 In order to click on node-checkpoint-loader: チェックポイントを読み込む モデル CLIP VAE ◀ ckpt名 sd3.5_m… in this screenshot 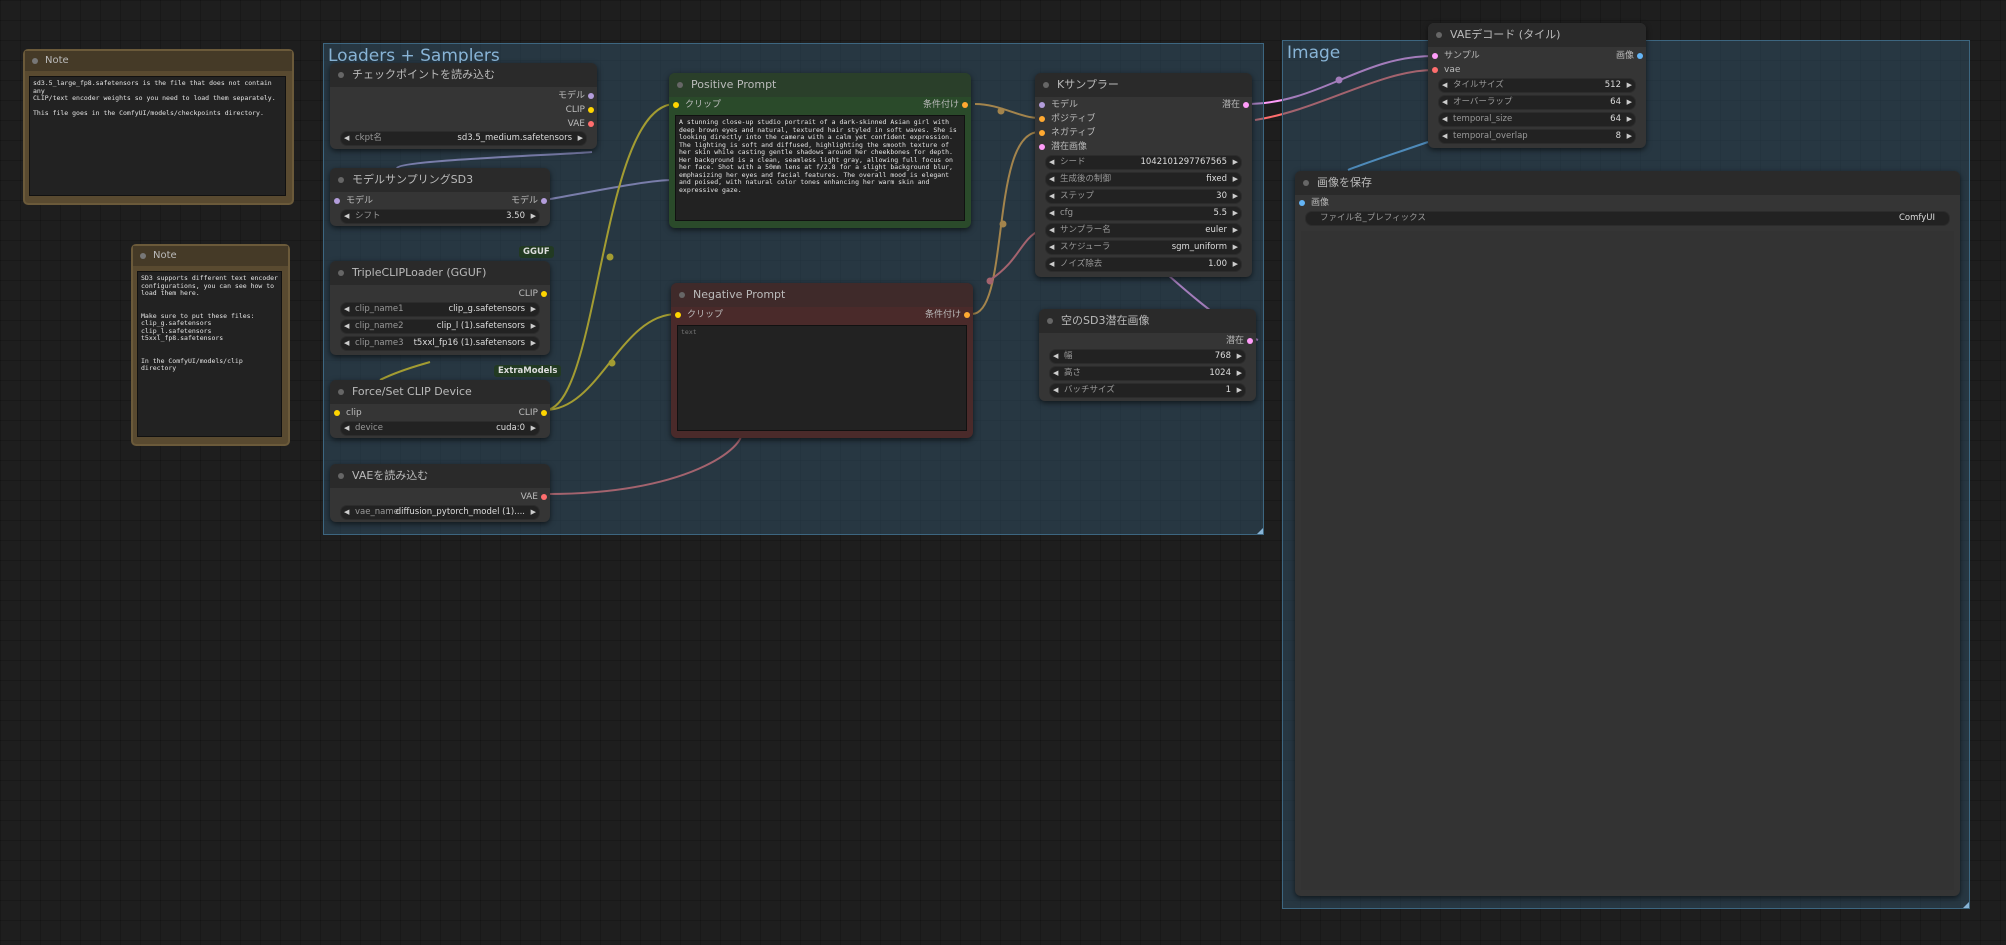, I will do `click(463, 106)`.